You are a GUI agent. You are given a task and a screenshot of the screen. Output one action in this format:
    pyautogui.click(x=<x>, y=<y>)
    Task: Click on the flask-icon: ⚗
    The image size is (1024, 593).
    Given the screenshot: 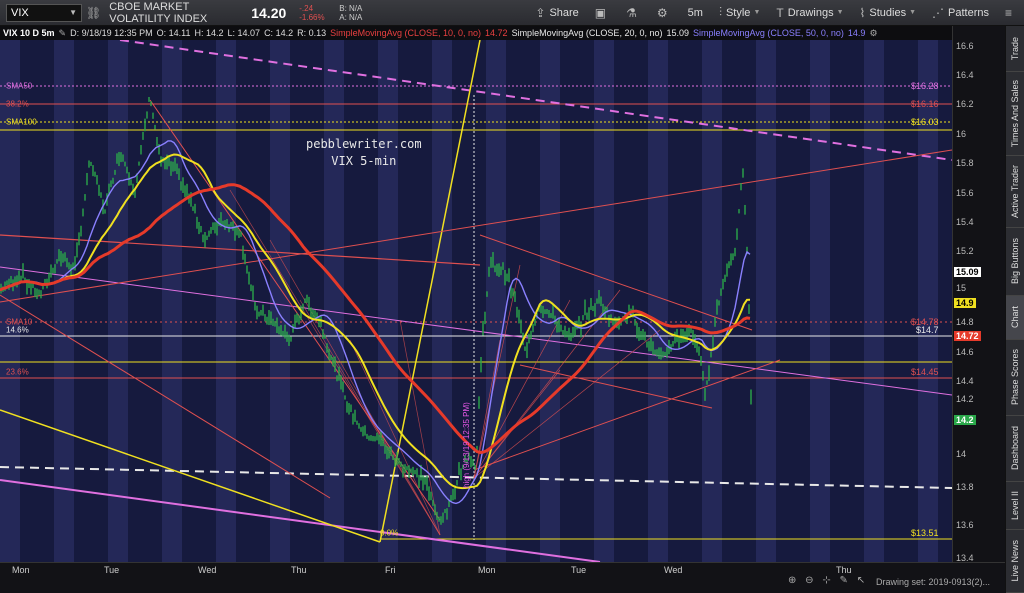 What is the action you would take?
    pyautogui.click(x=631, y=12)
    